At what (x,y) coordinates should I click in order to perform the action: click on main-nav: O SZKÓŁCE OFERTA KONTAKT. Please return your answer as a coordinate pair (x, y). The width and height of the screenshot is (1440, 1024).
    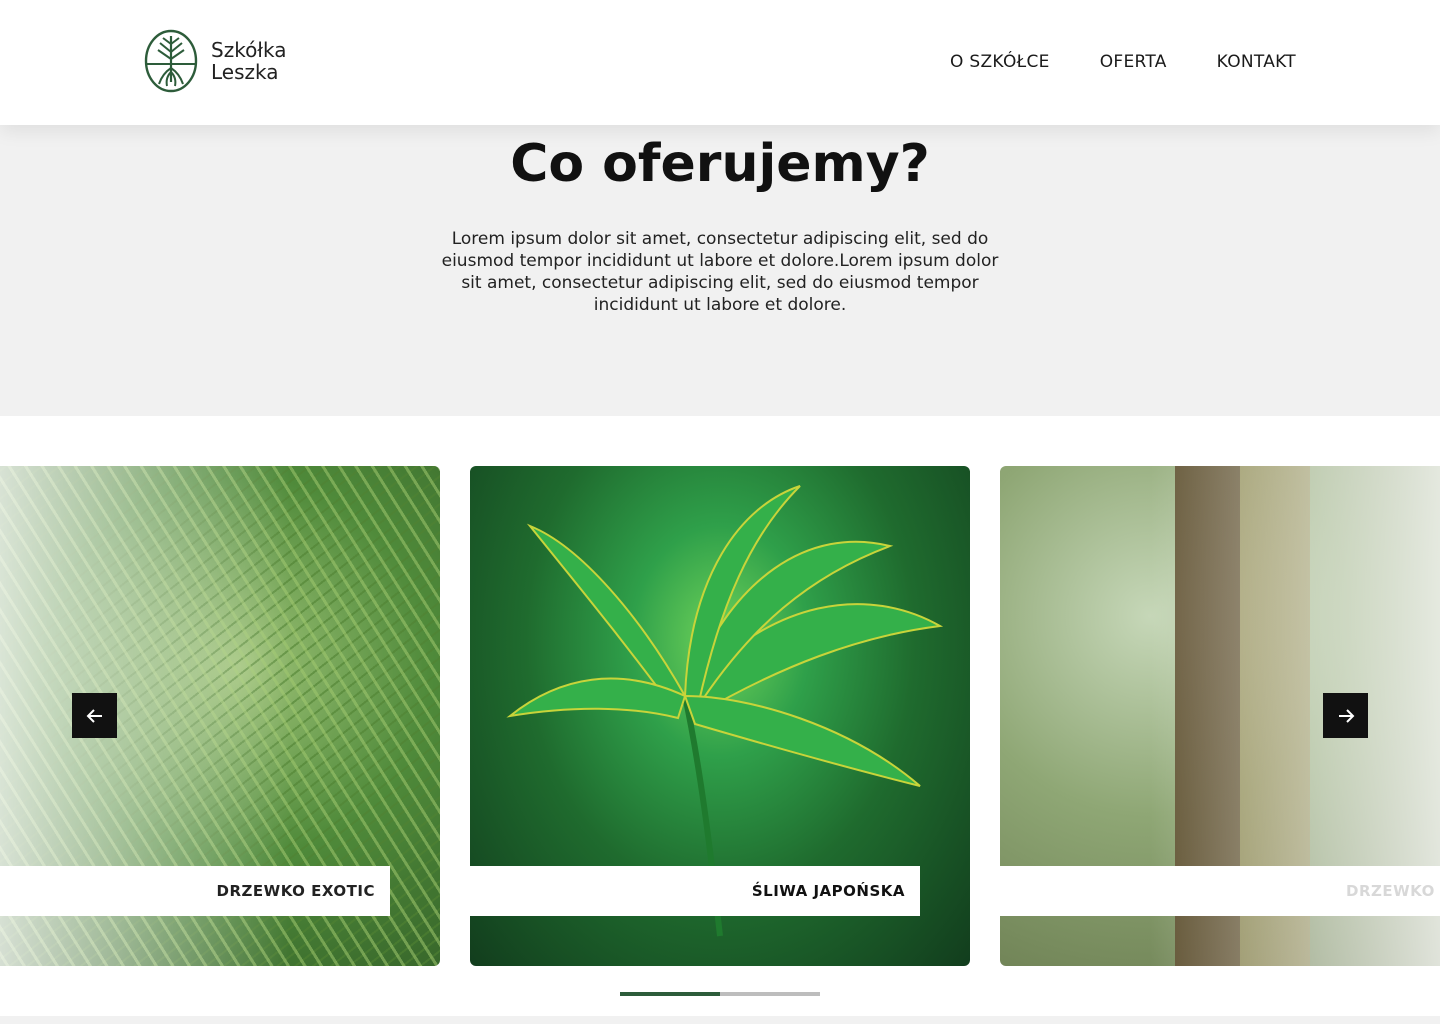
    Looking at the image, I should click on (1123, 62).